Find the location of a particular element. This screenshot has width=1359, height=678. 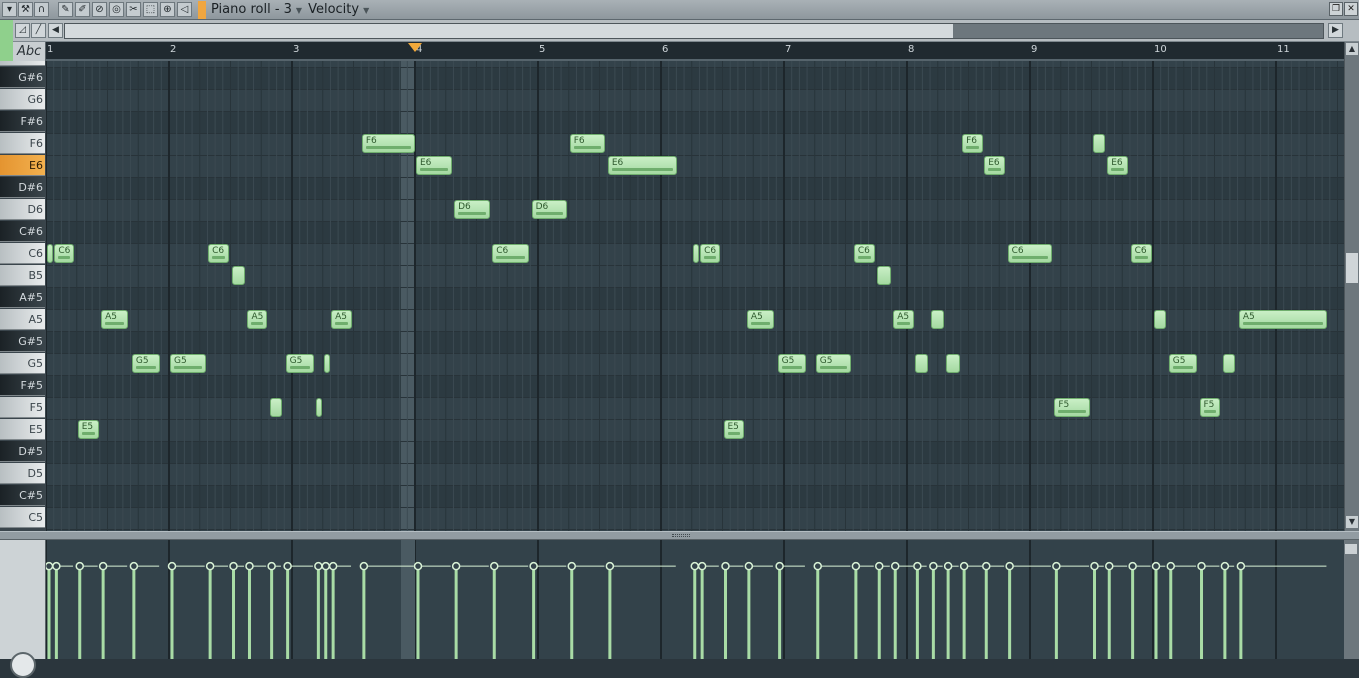

zoom-shape-icon: ◿ is located at coordinates (22, 30).